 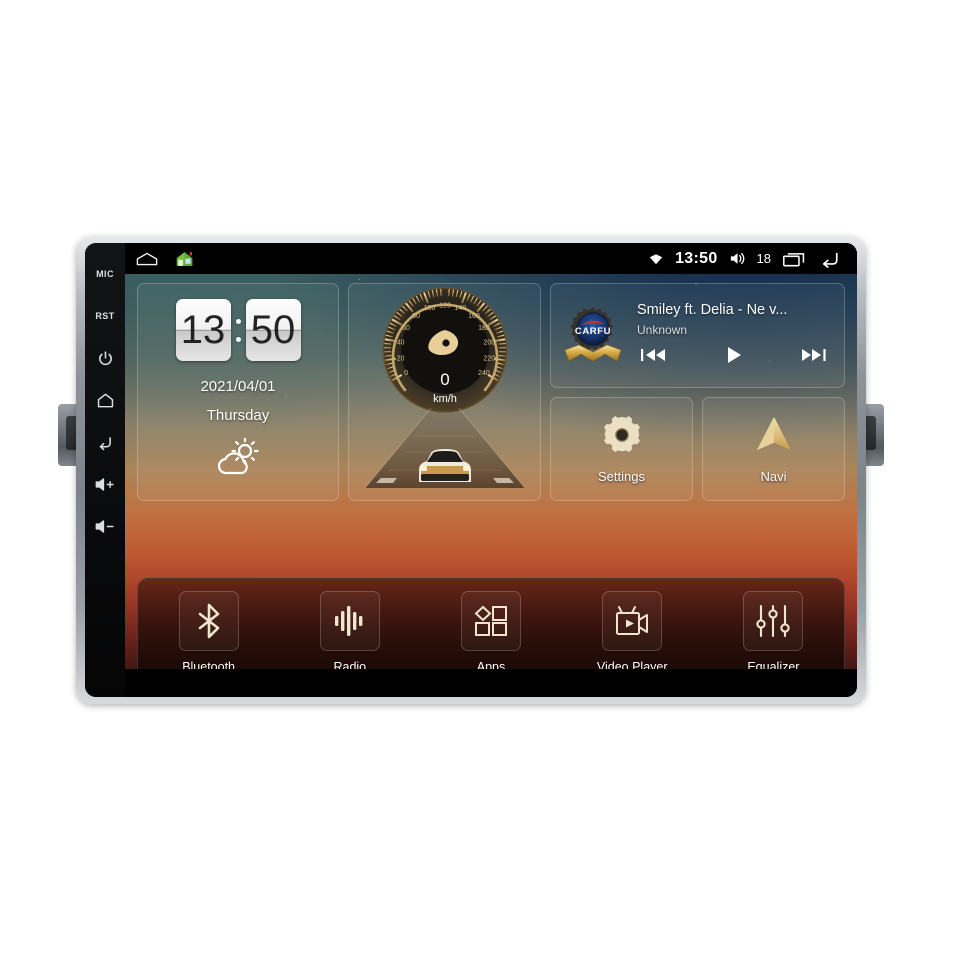 What do you see at coordinates (632, 621) in the screenshot?
I see `video-camera-icon` at bounding box center [632, 621].